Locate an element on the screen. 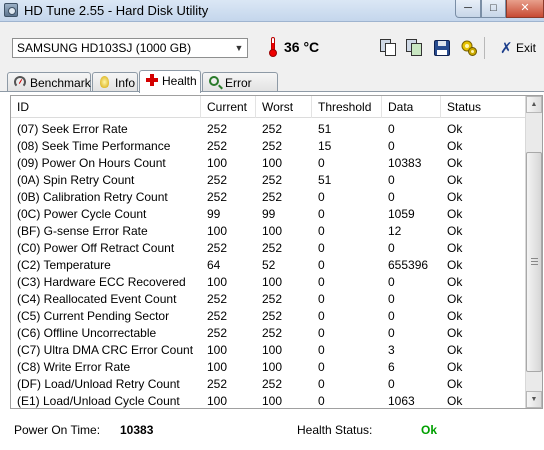 This screenshot has height=450, width=544. cell-id: (0A) Spin Retry Count is located at coordinates (76, 180).